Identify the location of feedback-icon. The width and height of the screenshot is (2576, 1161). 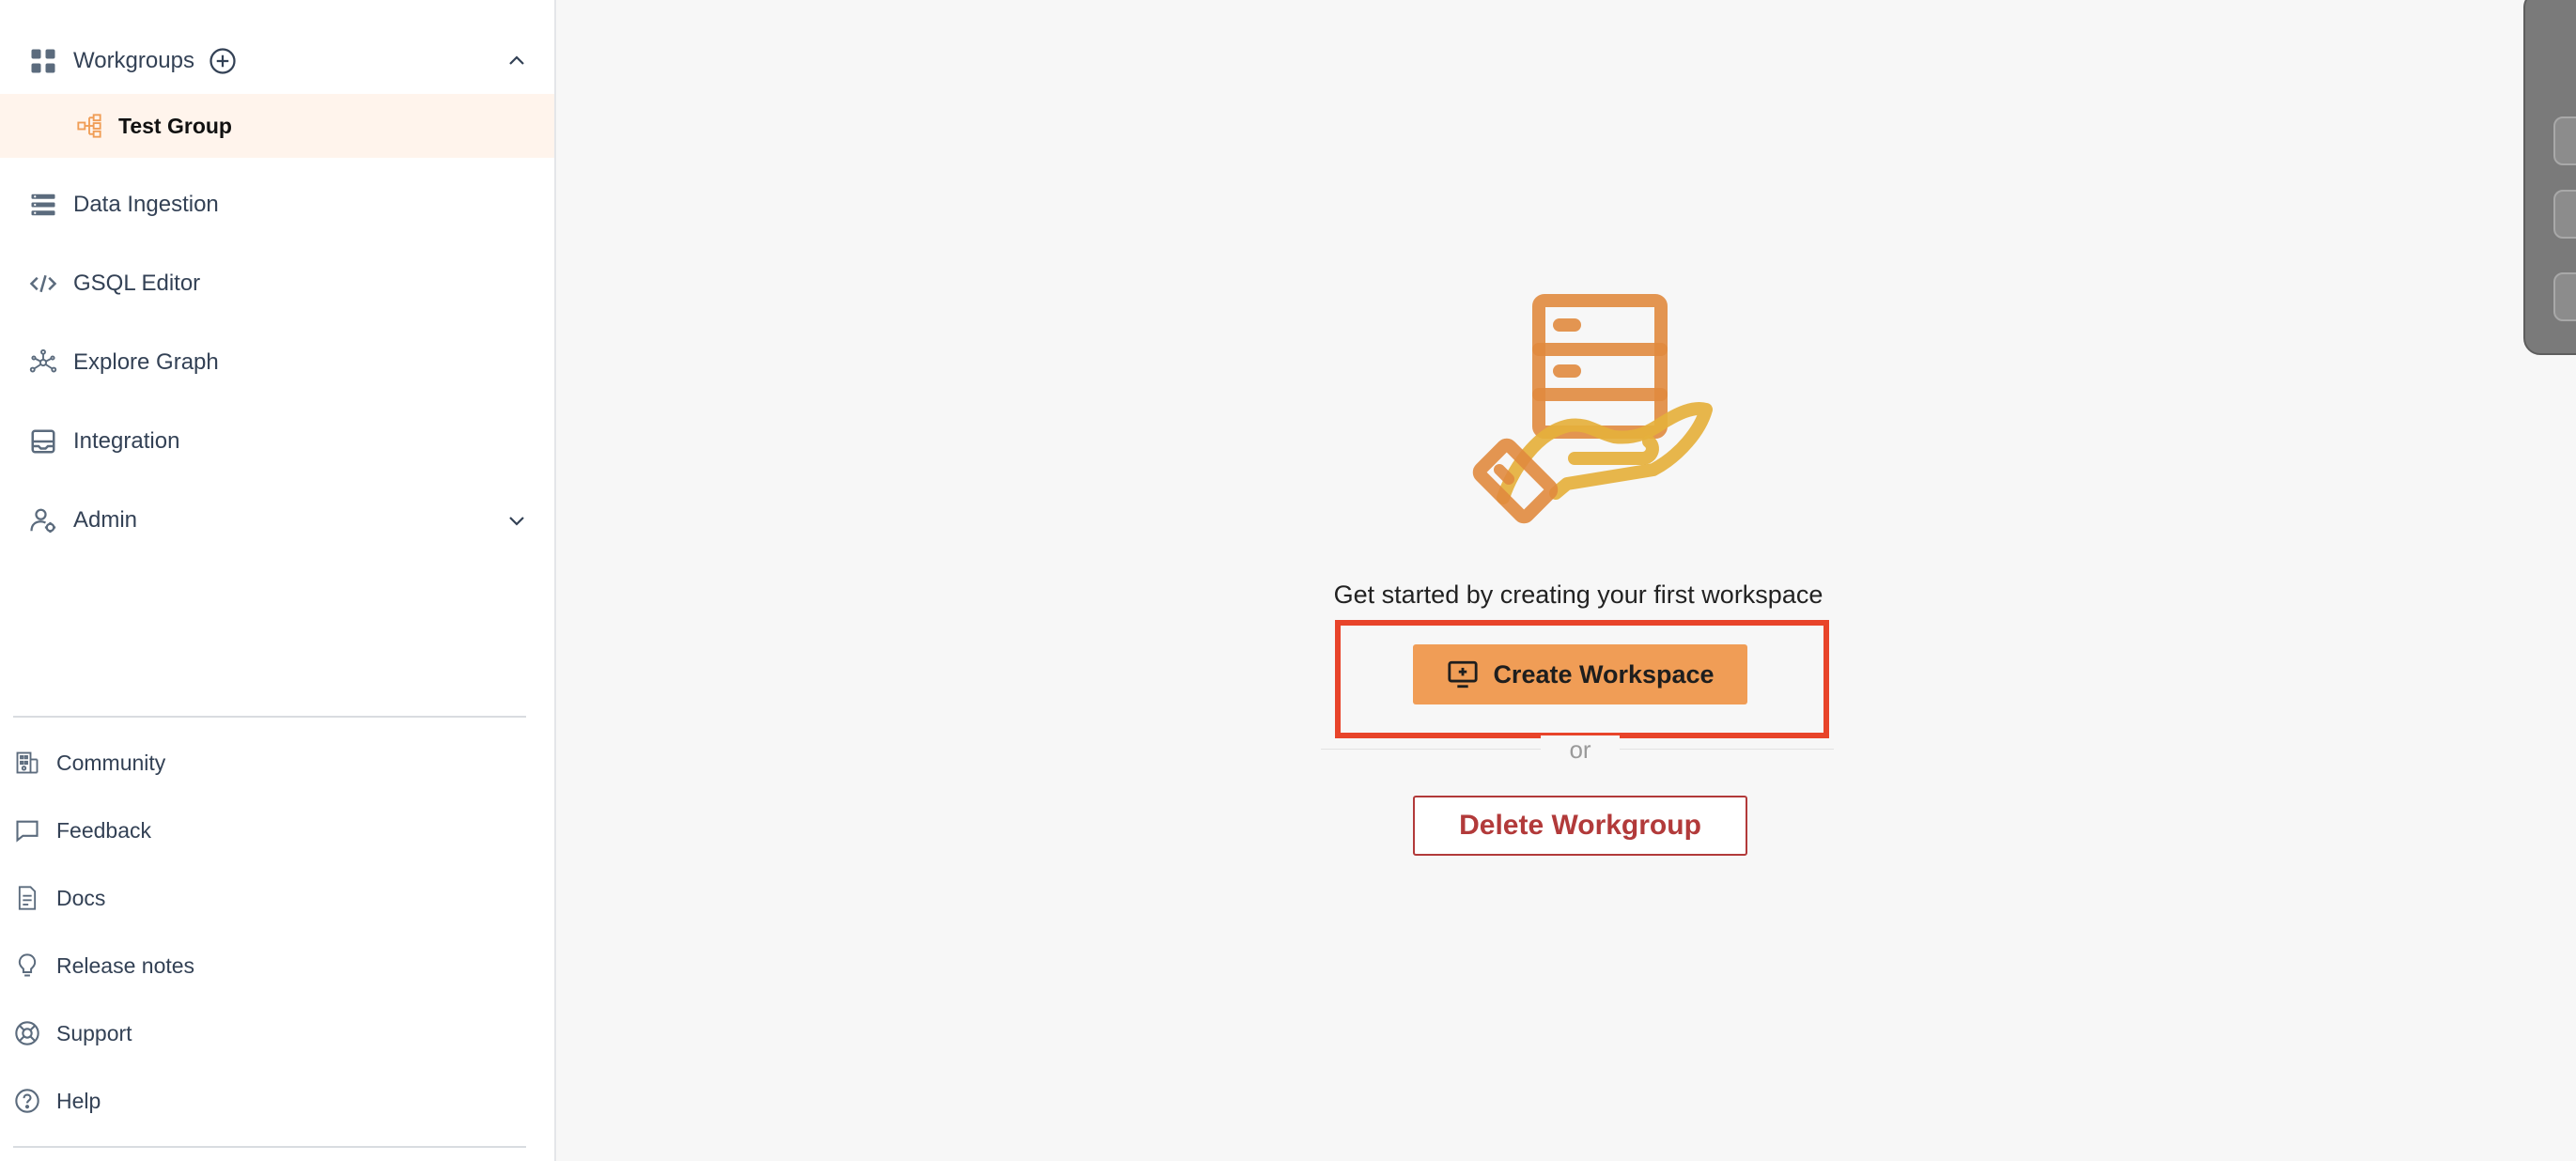
(27, 830).